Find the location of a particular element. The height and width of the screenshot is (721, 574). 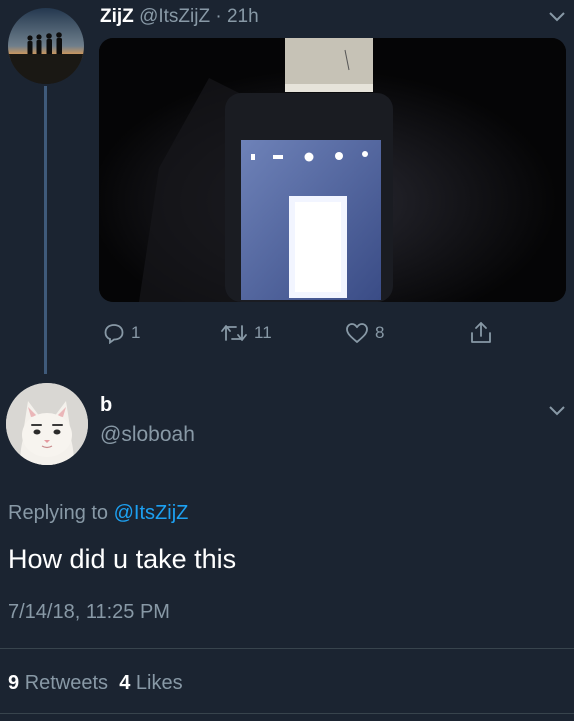

replying-prefix: Replying to is located at coordinates (58, 513).